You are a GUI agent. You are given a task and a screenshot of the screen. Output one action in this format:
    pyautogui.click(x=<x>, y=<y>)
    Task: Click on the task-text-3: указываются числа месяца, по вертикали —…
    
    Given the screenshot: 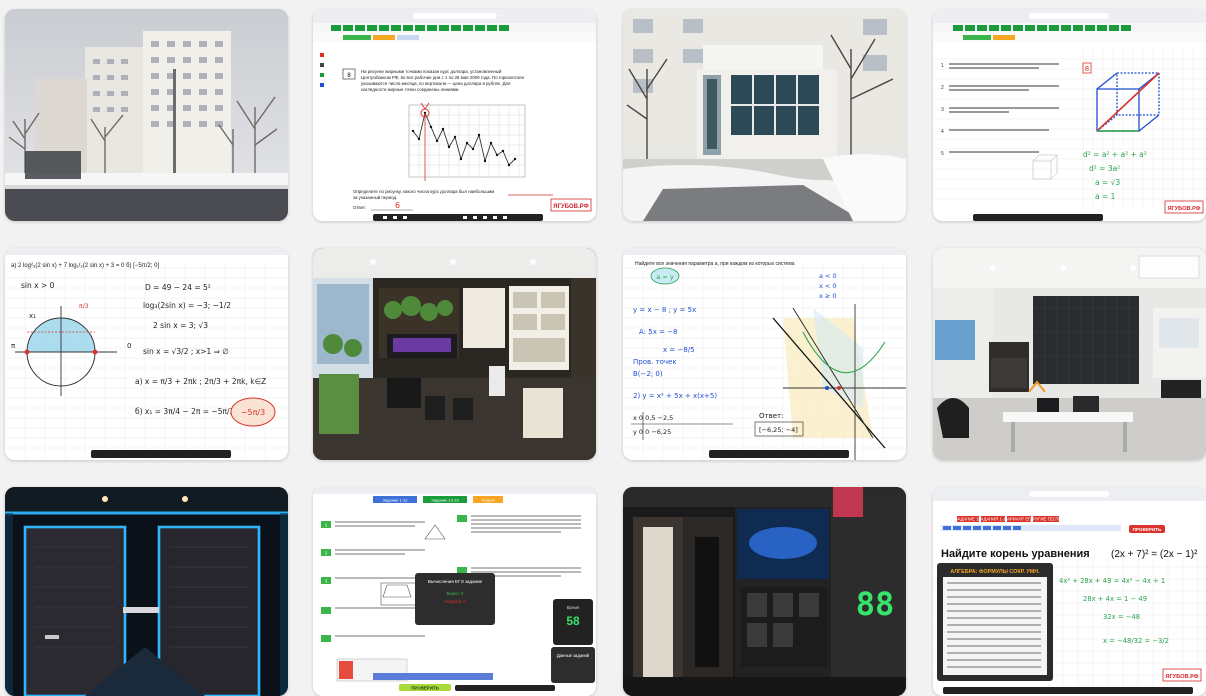 What is the action you would take?
    pyautogui.click(x=436, y=83)
    